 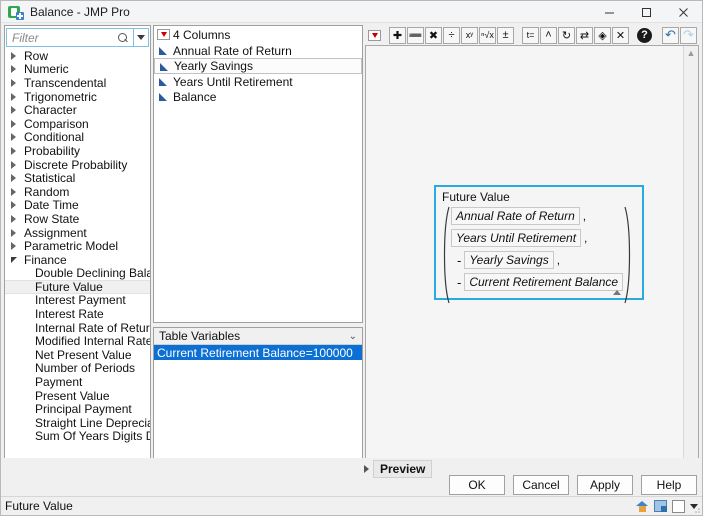 What do you see at coordinates (660, 506) in the screenshot?
I see `window-icon` at bounding box center [660, 506].